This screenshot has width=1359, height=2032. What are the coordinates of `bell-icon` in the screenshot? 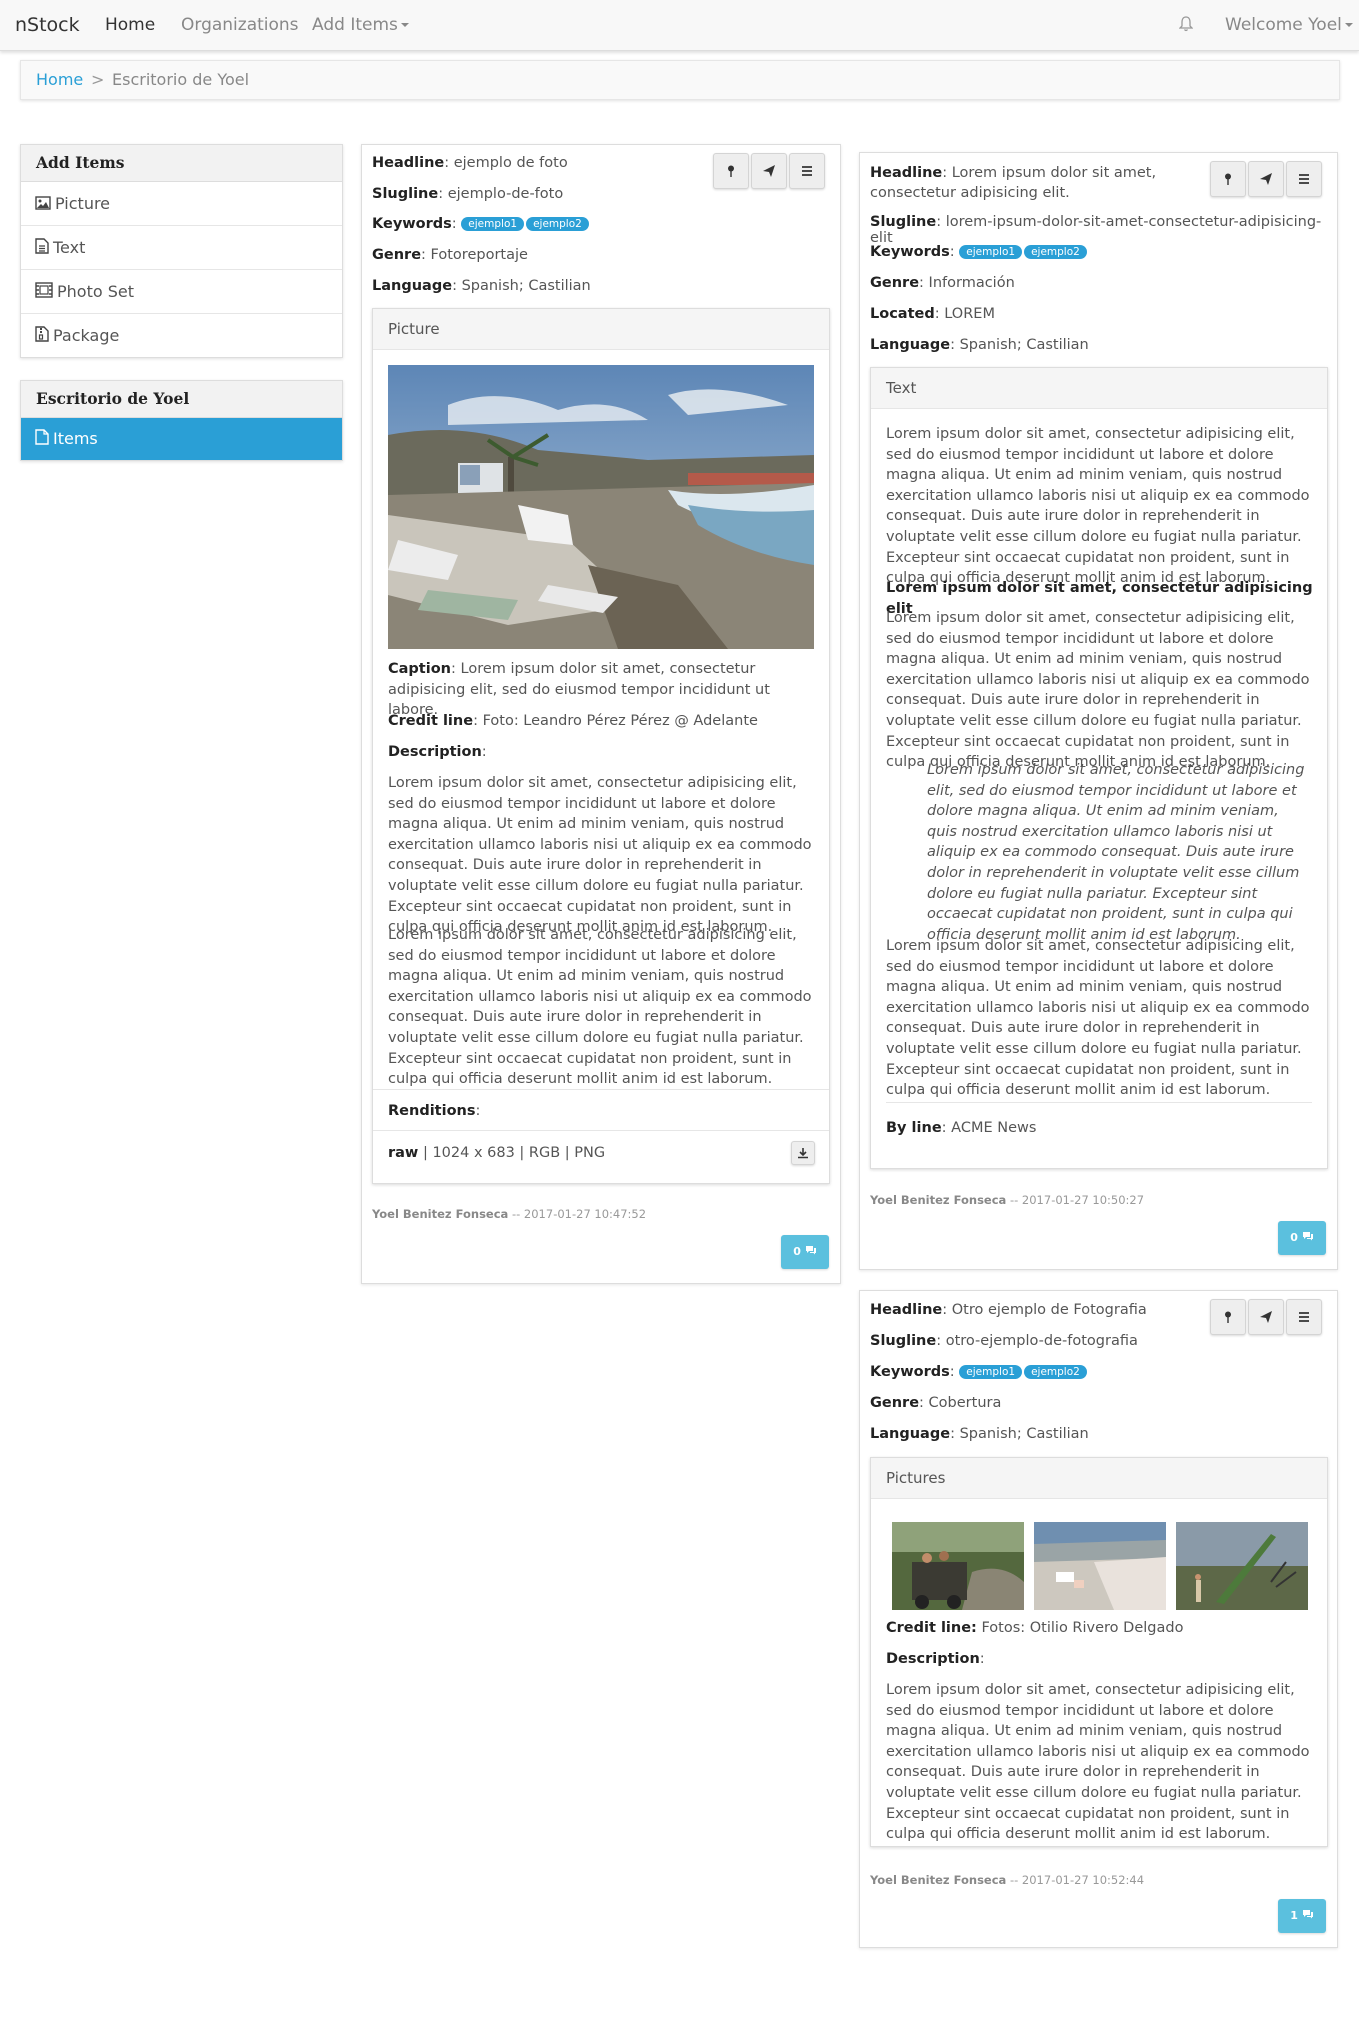 It's located at (1186, 26).